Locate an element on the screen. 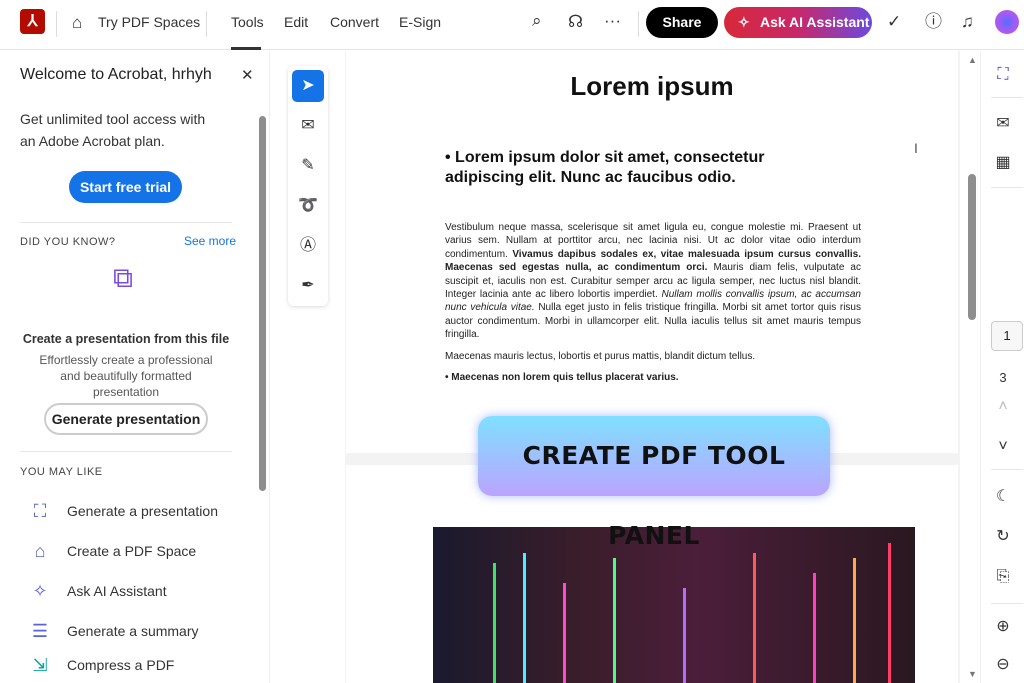 This screenshot has height=683, width=1024. presentation-illustration-icon: ⧉ is located at coordinates (123, 277).